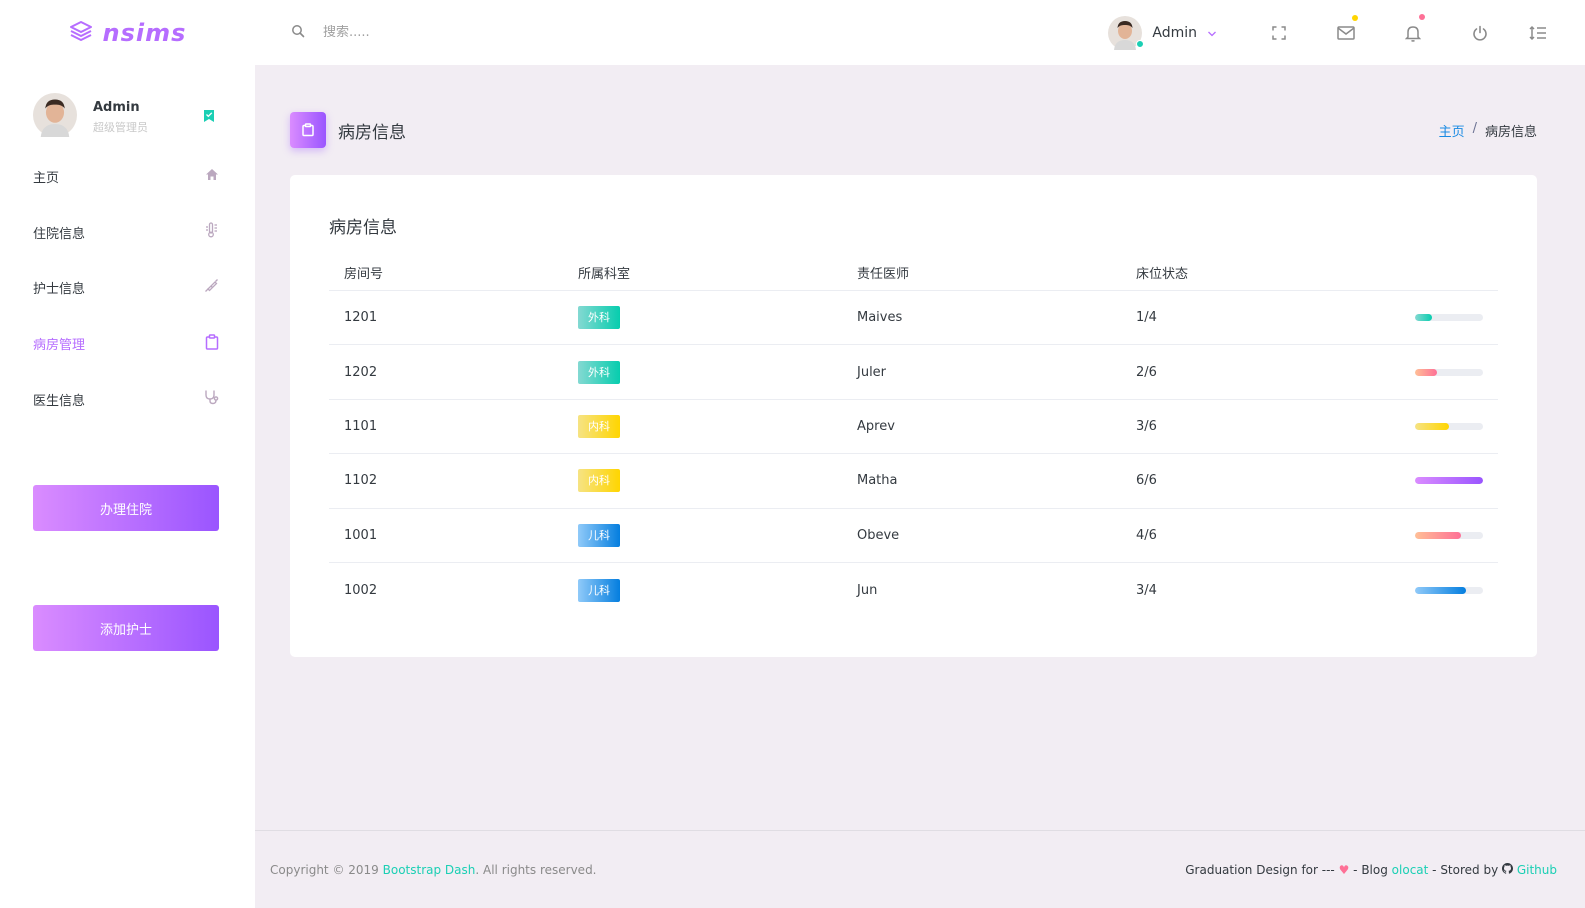 The height and width of the screenshot is (908, 1585). I want to click on bell-notification-dot, so click(1422, 17).